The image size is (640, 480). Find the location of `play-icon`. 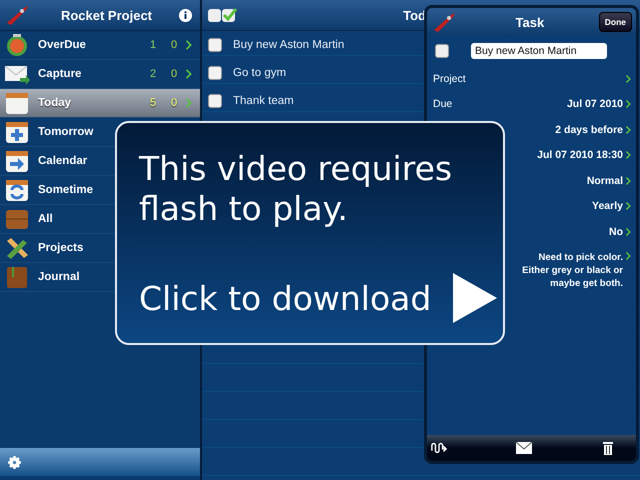

play-icon is located at coordinates (475, 298).